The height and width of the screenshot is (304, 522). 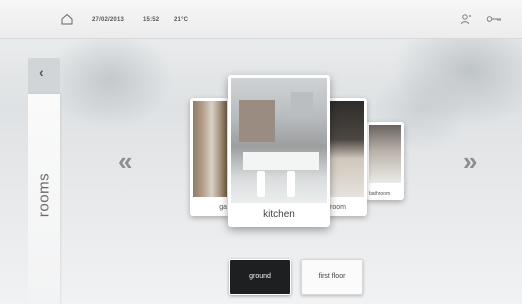 What do you see at coordinates (302, 104) in the screenshot?
I see `kitchen-hood` at bounding box center [302, 104].